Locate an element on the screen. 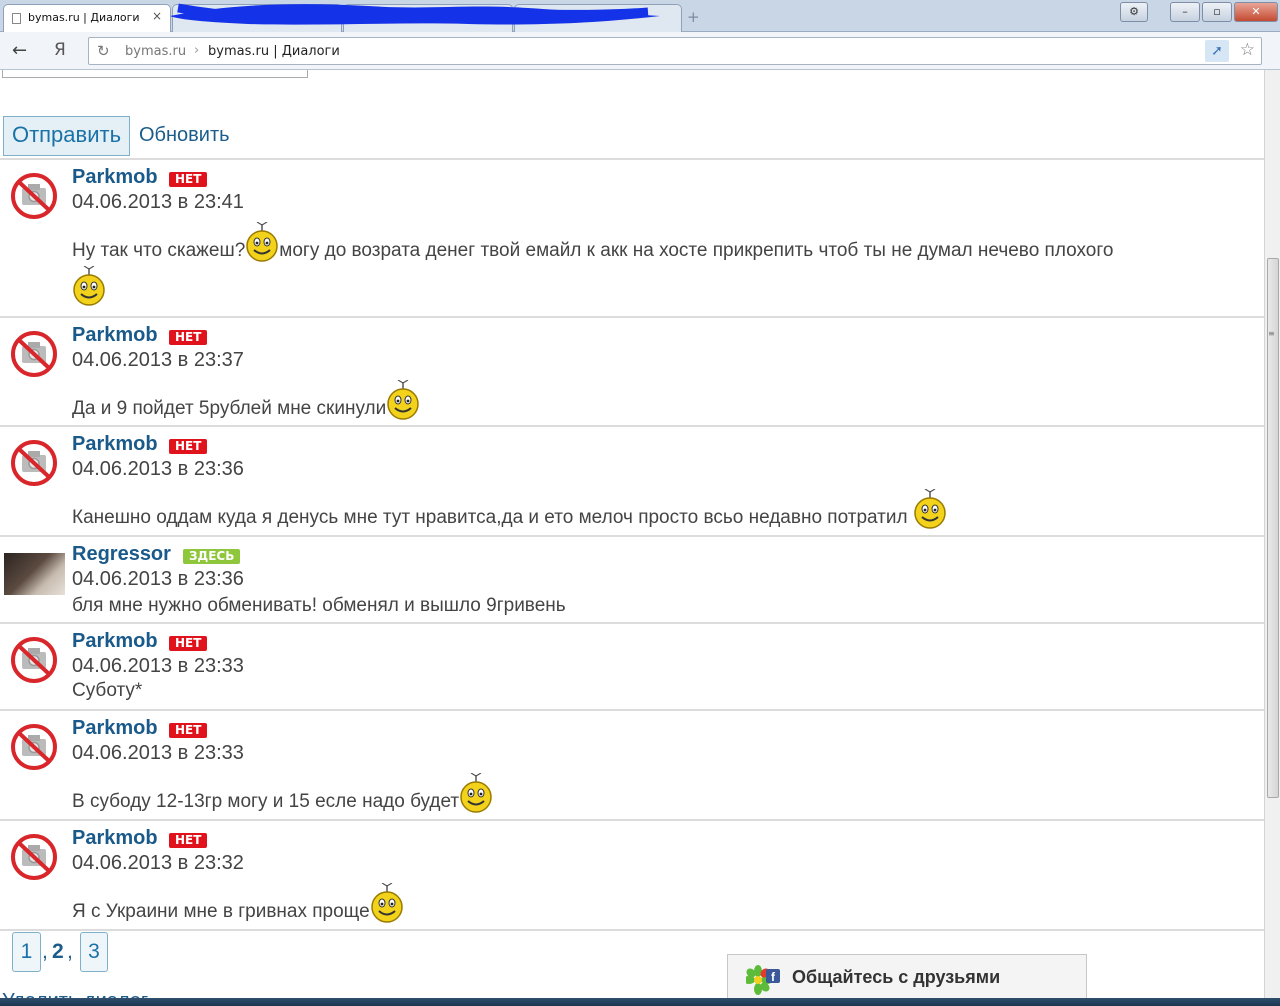 This screenshot has height=1006, width=1280. maximize-button: ▫ is located at coordinates (1217, 12).